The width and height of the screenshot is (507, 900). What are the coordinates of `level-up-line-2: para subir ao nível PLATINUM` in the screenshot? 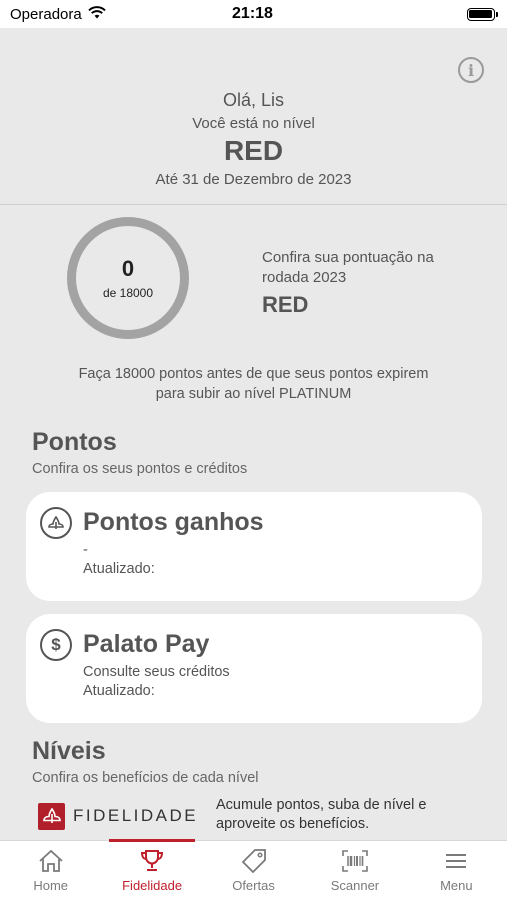 It's located at (253, 394).